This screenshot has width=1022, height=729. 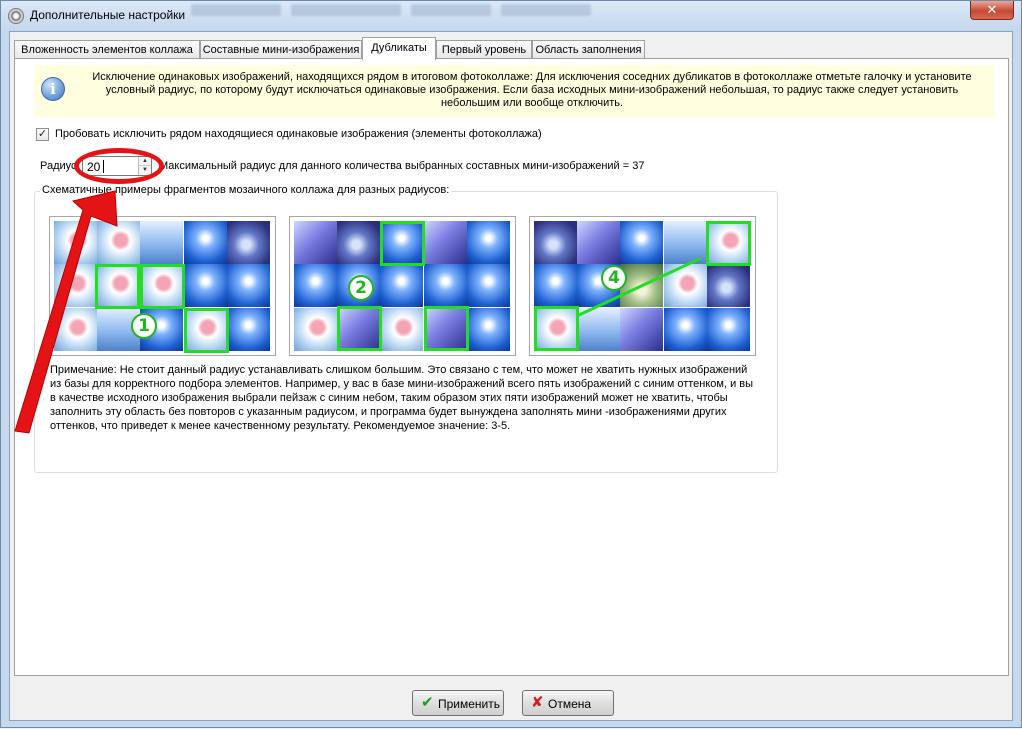 I want to click on example-radius-4: 4, so click(x=642, y=286).